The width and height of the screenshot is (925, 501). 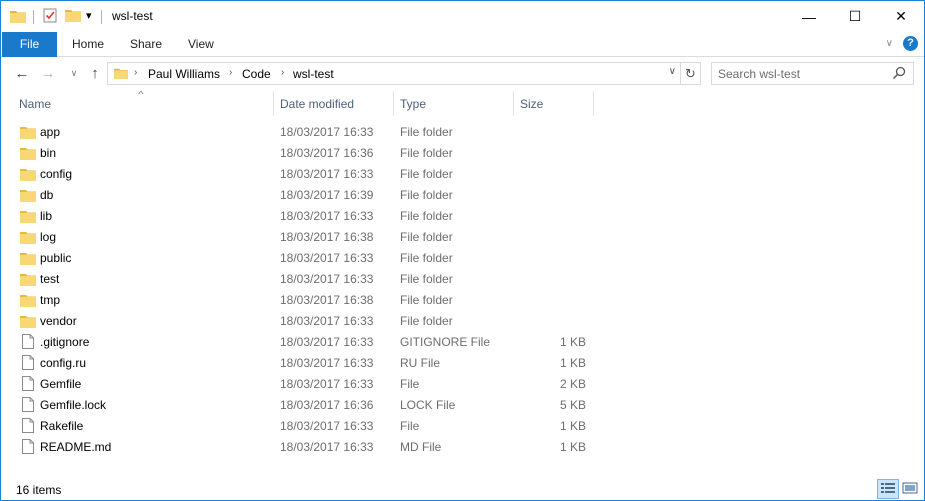 I want to click on window-title: wsl-test, so click(x=132, y=16).